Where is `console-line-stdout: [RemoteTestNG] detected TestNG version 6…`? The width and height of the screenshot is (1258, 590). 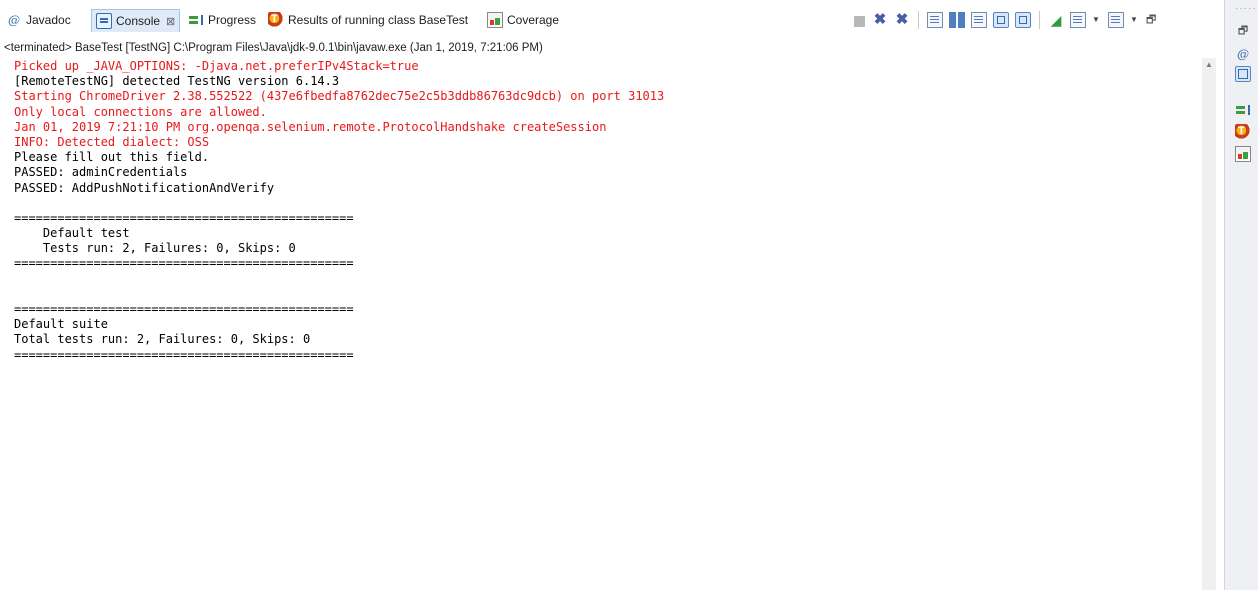
console-line-stdout: [RemoteTestNG] detected TestNG version 6… is located at coordinates (177, 81).